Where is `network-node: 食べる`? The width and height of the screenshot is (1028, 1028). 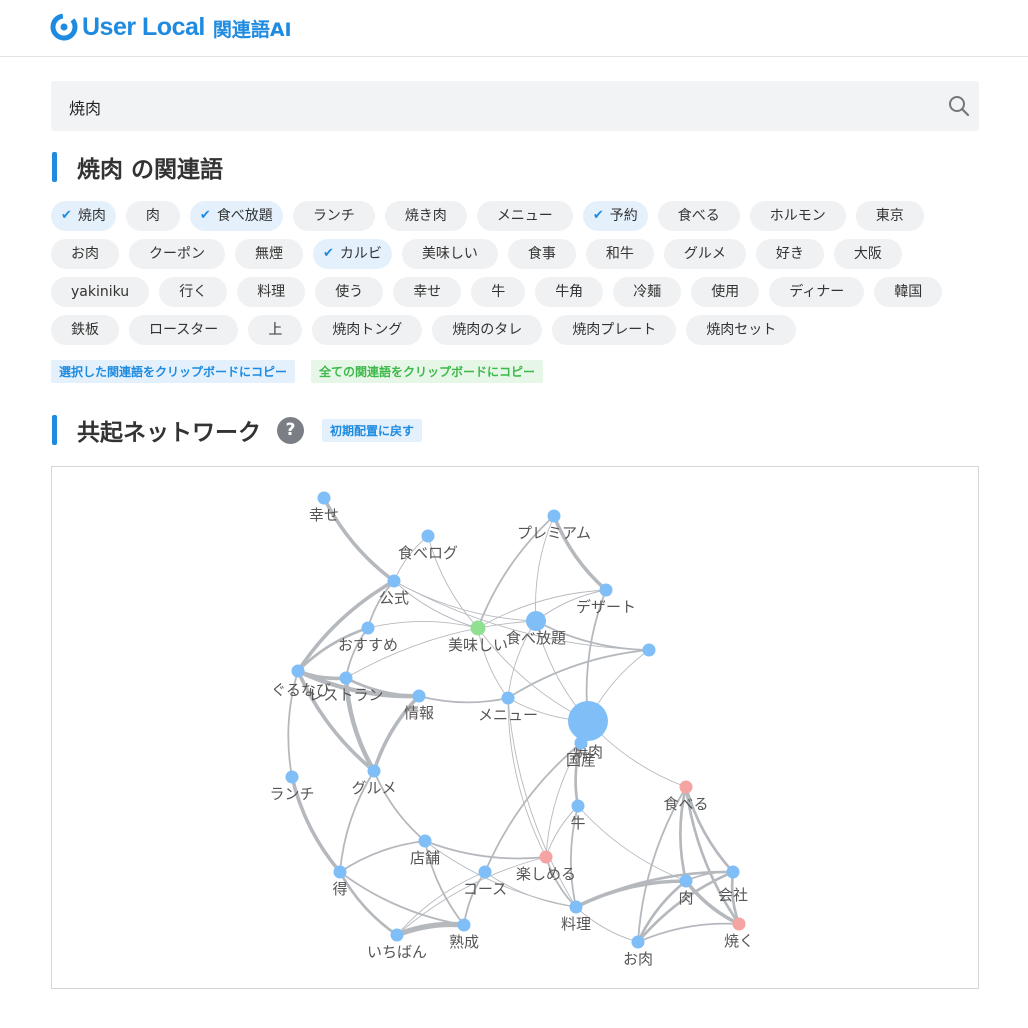
network-node: 食べる is located at coordinates (686, 797).